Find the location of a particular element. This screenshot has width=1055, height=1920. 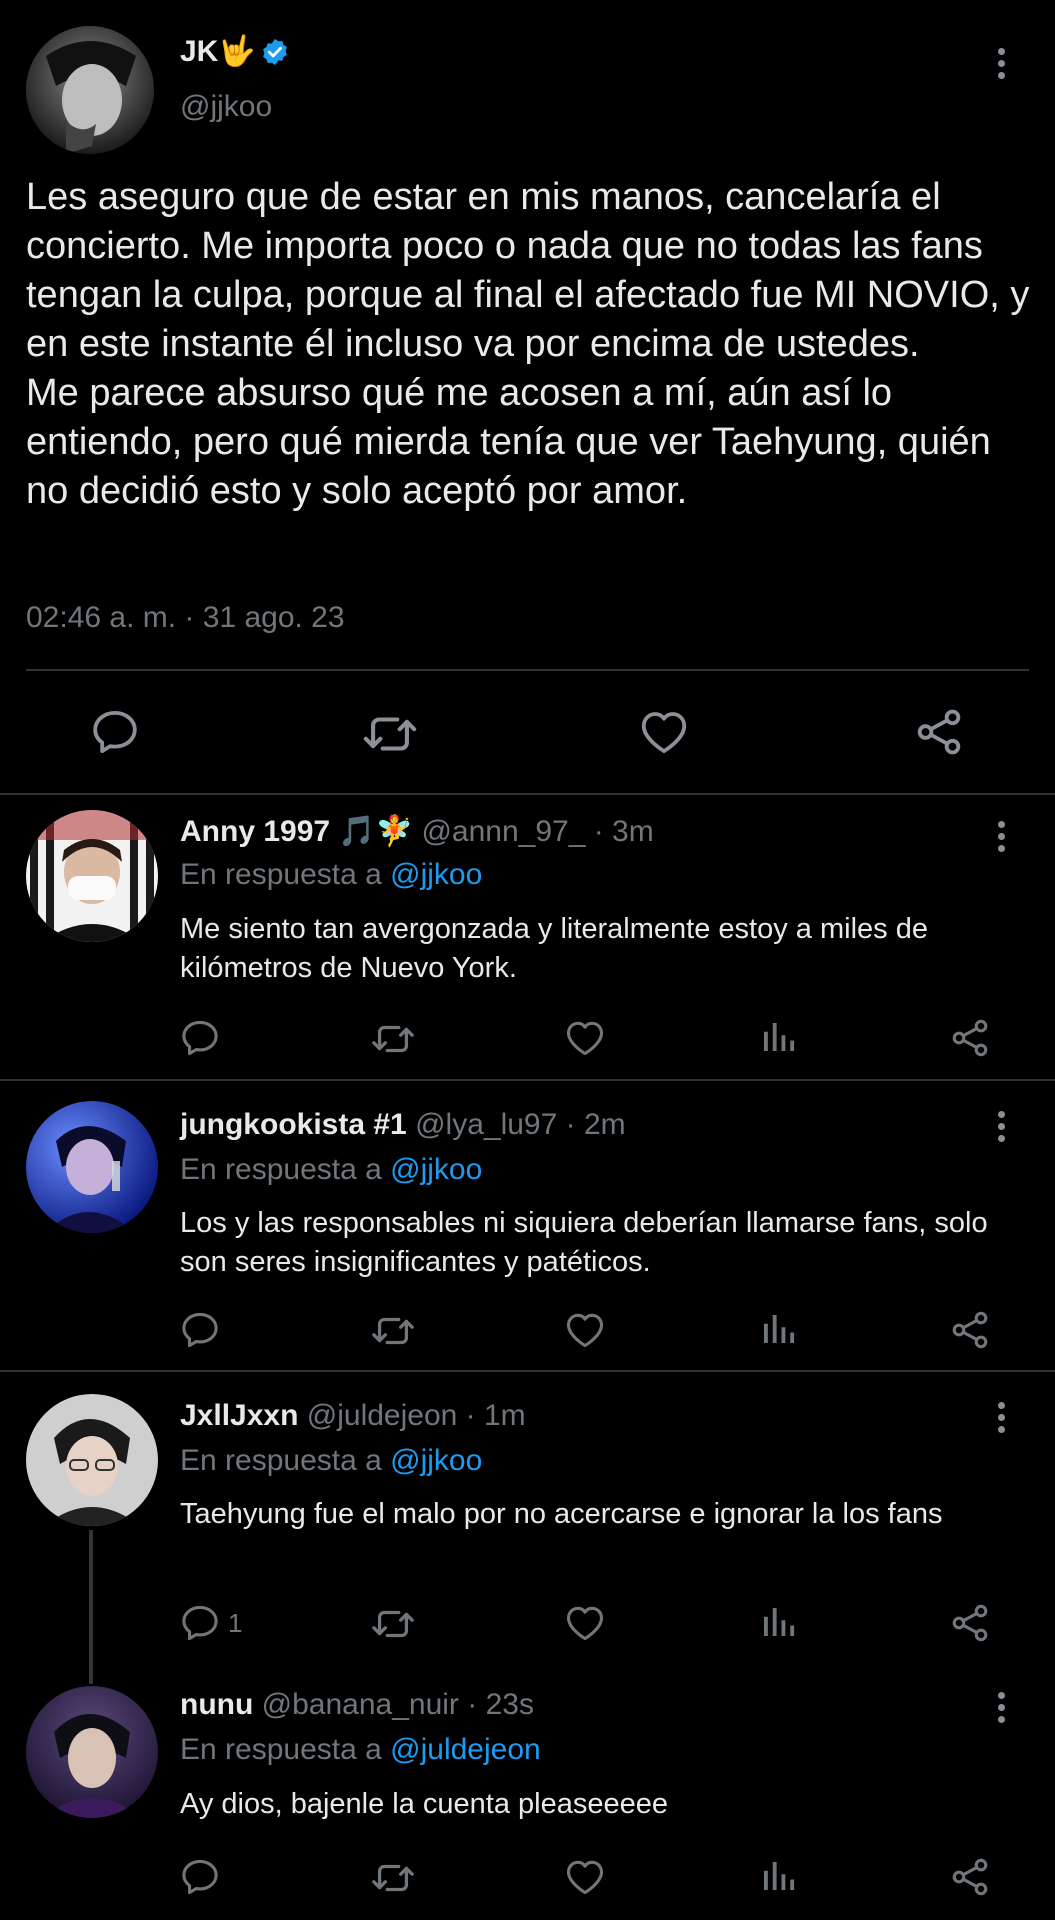

reply-handle-time: @annn_97_ · 3m is located at coordinates (537, 831).